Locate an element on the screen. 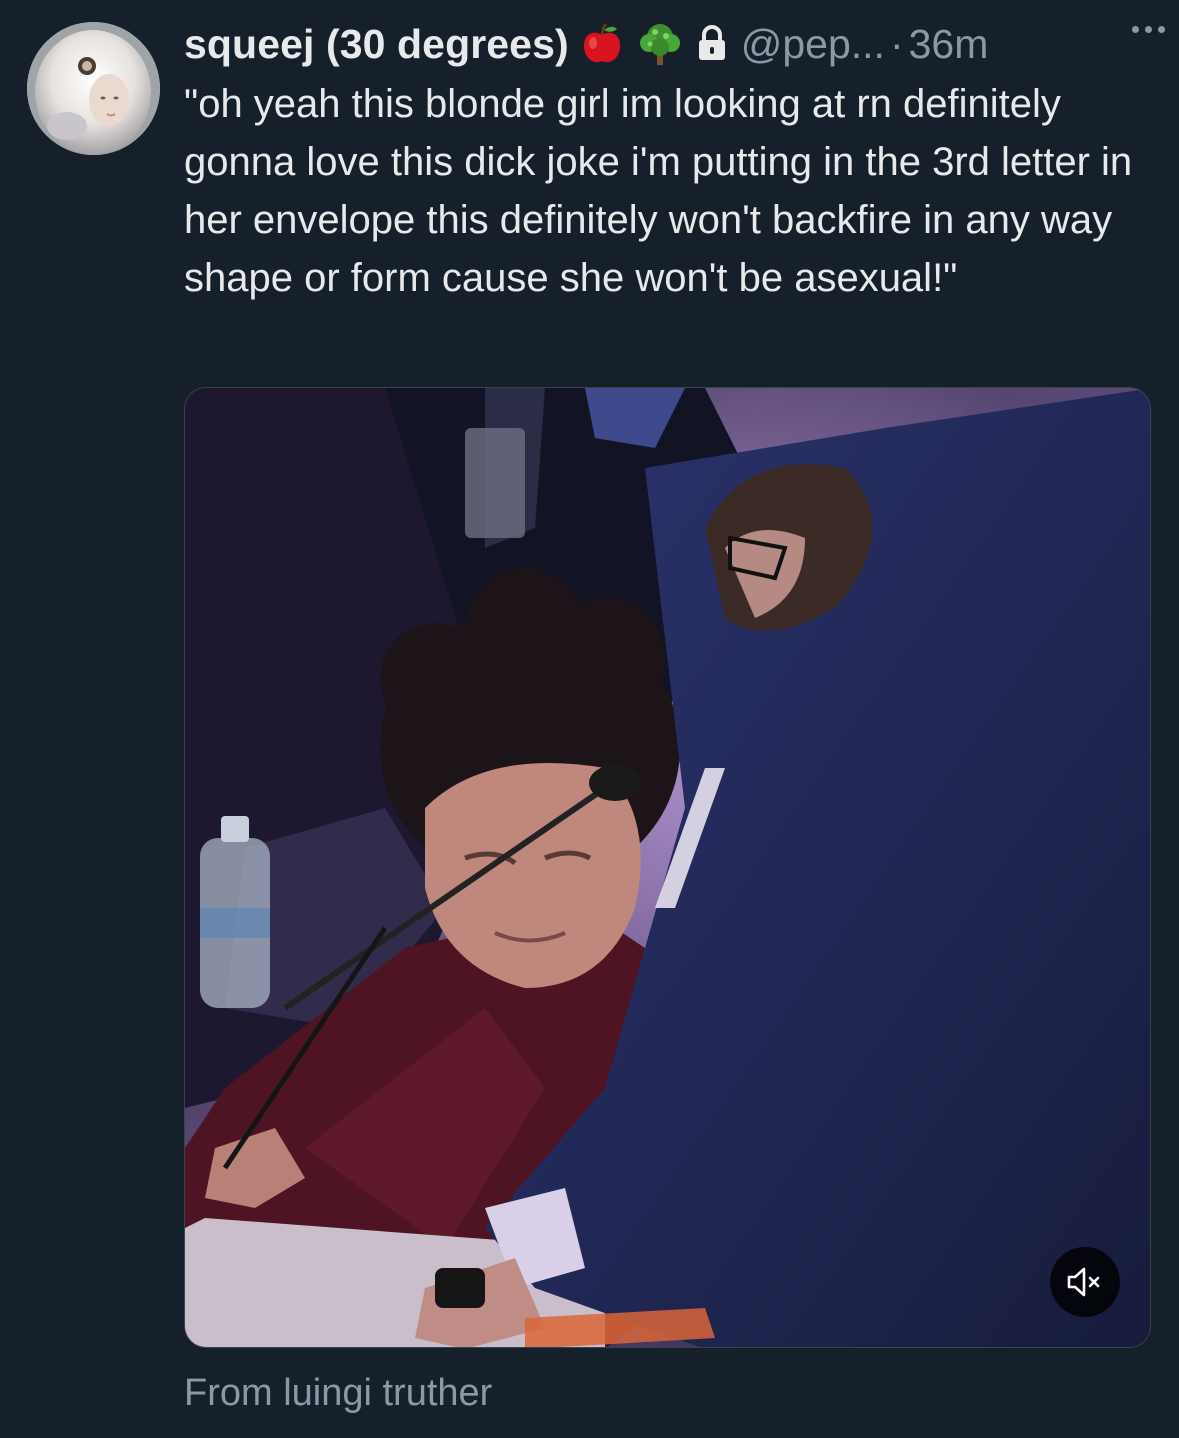 This screenshot has height=1438, width=1179. speaker-muted-icon is located at coordinates (1083, 1282).